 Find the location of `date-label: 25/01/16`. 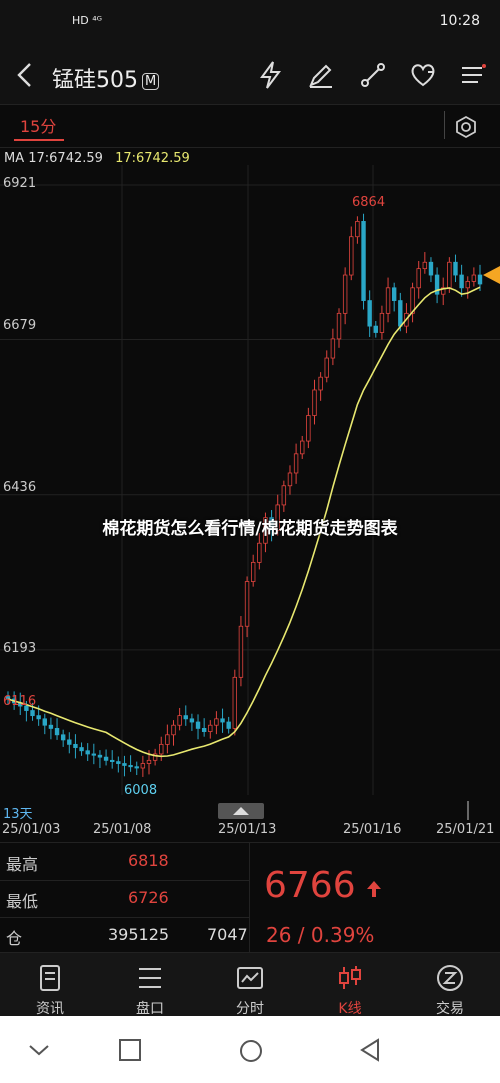

date-label: 25/01/16 is located at coordinates (372, 829).